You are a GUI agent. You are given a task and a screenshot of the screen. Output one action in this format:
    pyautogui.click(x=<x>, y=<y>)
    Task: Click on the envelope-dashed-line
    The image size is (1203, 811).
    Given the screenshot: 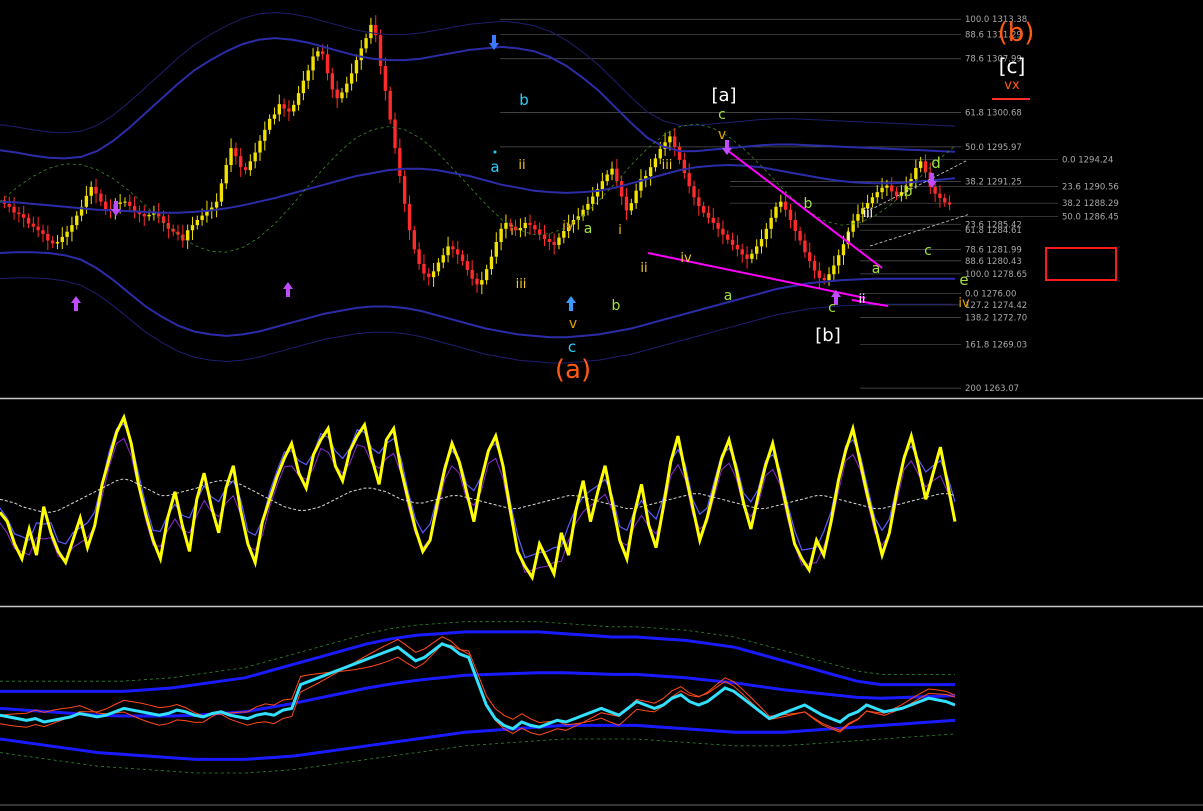 What is the action you would take?
    pyautogui.click(x=478, y=188)
    